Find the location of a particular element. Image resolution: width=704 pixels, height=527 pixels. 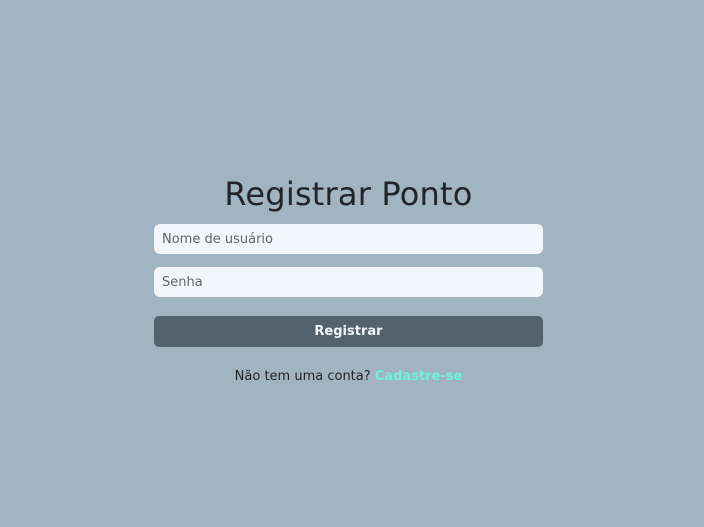

signup-line: Não tem uma conta? Cadastre-se is located at coordinates (348, 377).